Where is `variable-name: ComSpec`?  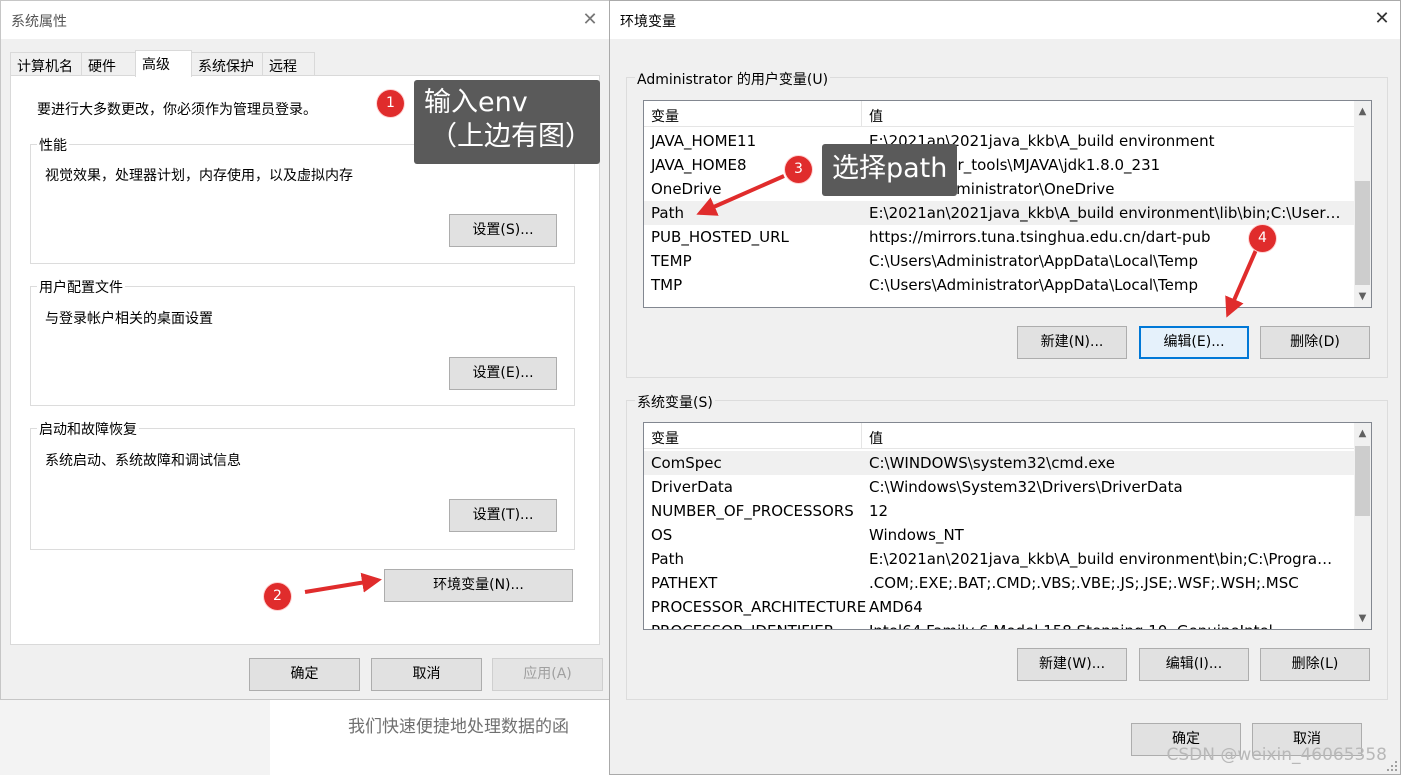 variable-name: ComSpec is located at coordinates (686, 463).